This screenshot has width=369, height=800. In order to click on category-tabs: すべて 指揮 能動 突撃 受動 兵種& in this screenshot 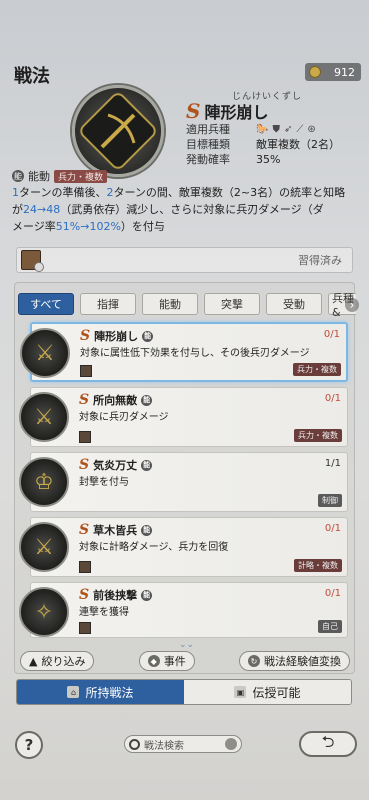, I will do `click(187, 305)`.